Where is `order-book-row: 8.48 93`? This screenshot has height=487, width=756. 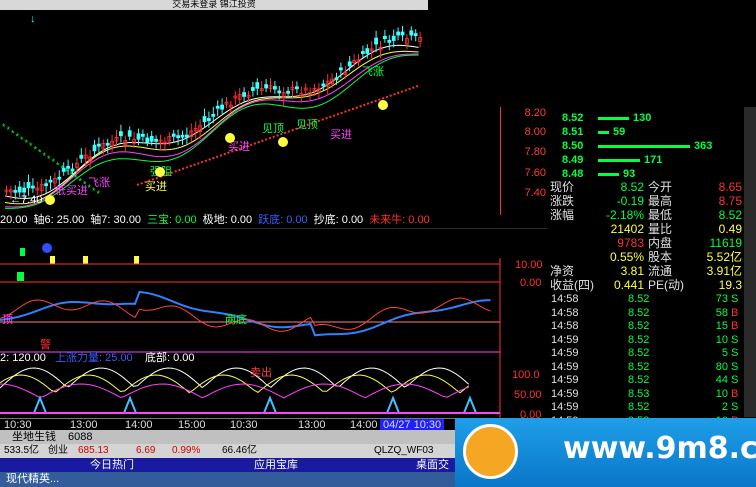 order-book-row: 8.48 93 is located at coordinates (646, 174).